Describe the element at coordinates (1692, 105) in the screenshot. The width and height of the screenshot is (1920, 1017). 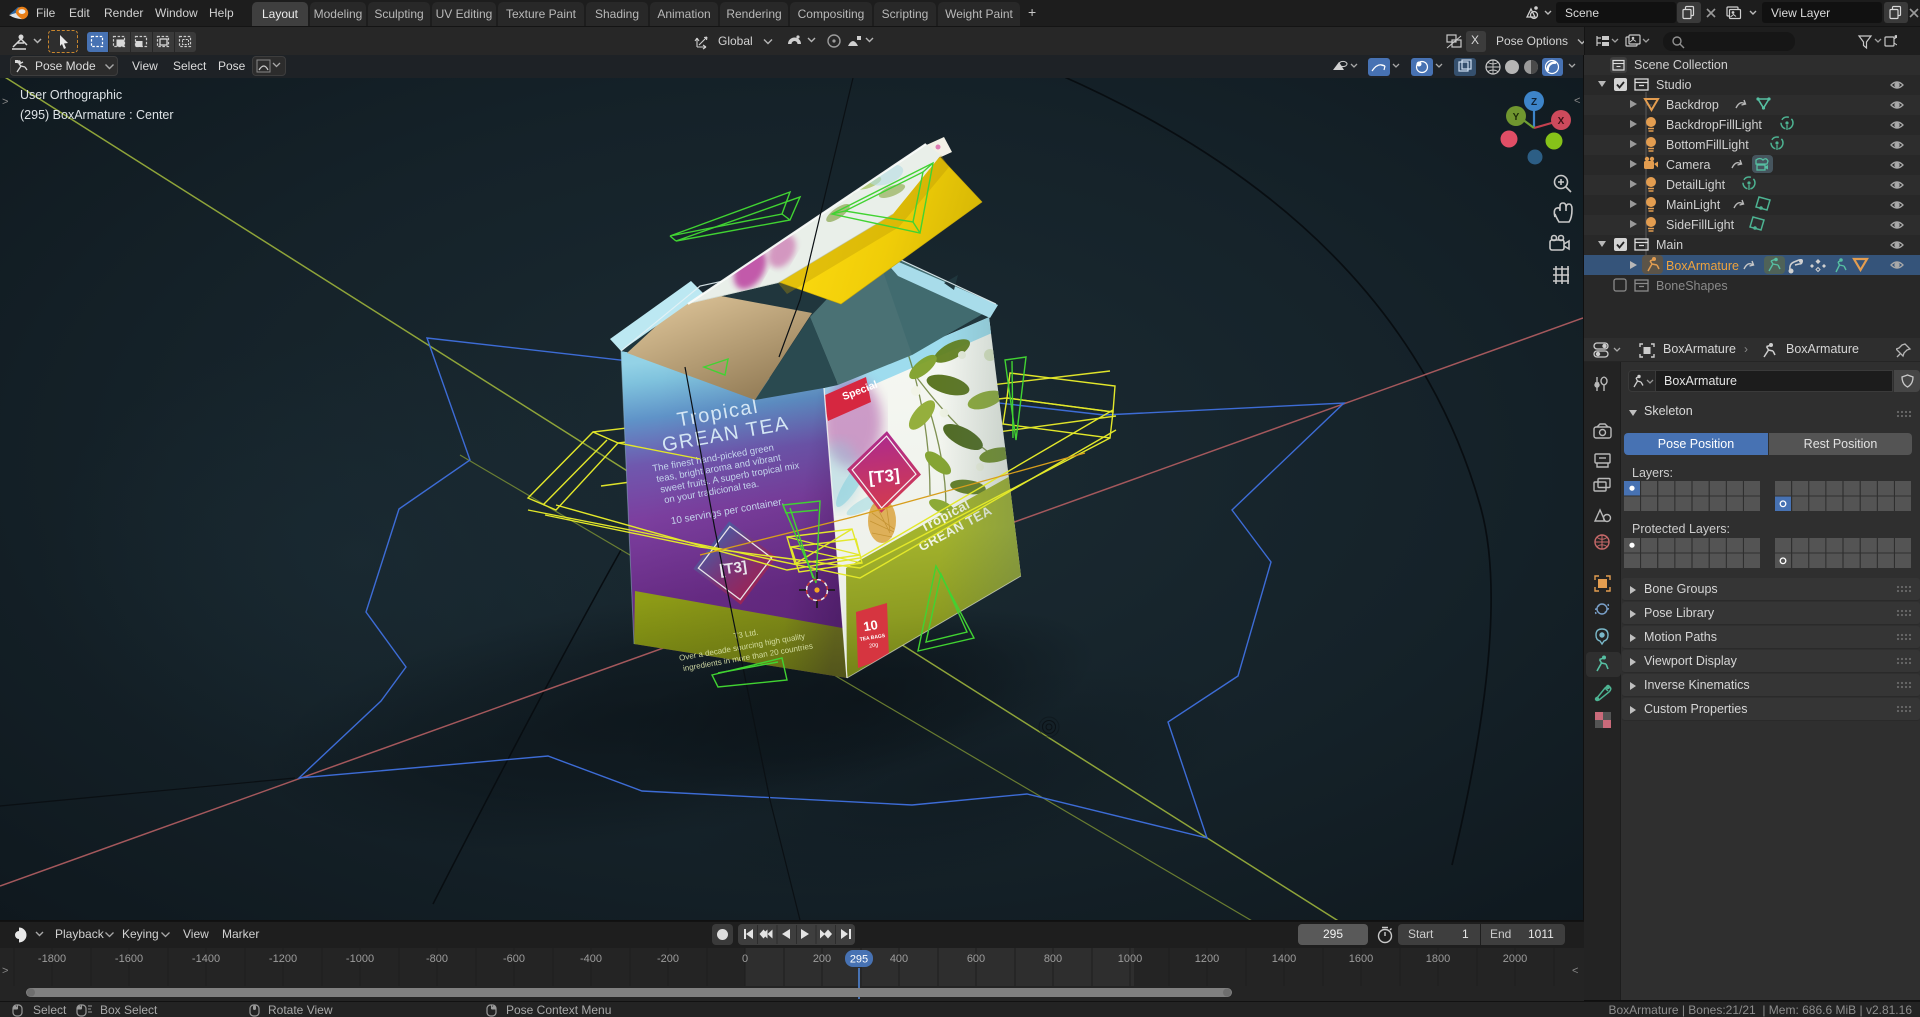
I see `svg-text: Backdrop` at that location.